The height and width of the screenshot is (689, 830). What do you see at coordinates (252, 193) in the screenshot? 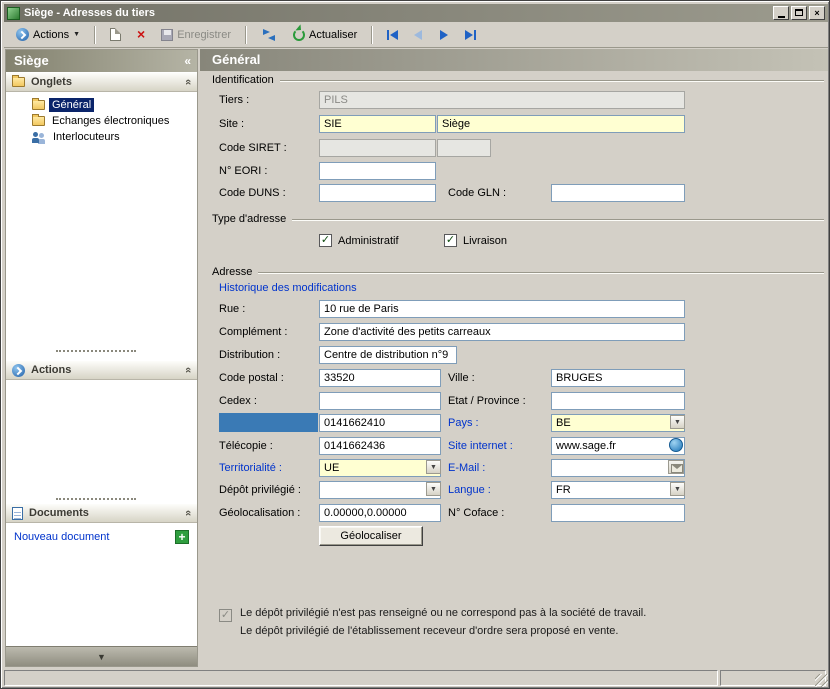
I see `duns-label: Code DUNS :` at bounding box center [252, 193].